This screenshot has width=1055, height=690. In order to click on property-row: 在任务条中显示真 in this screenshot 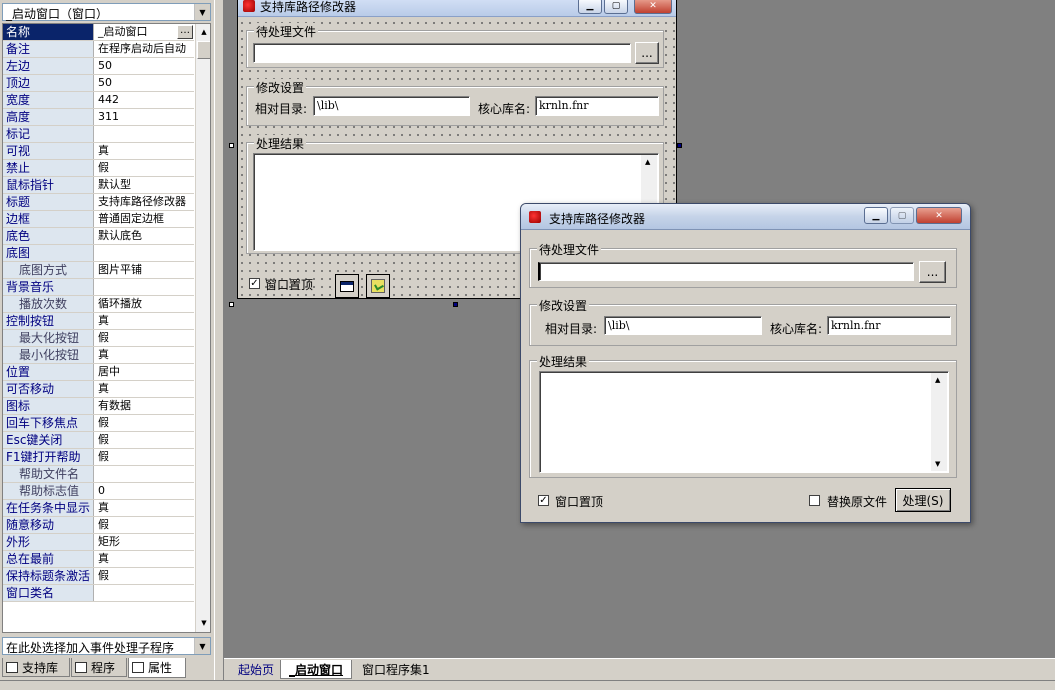, I will do `click(98, 508)`.